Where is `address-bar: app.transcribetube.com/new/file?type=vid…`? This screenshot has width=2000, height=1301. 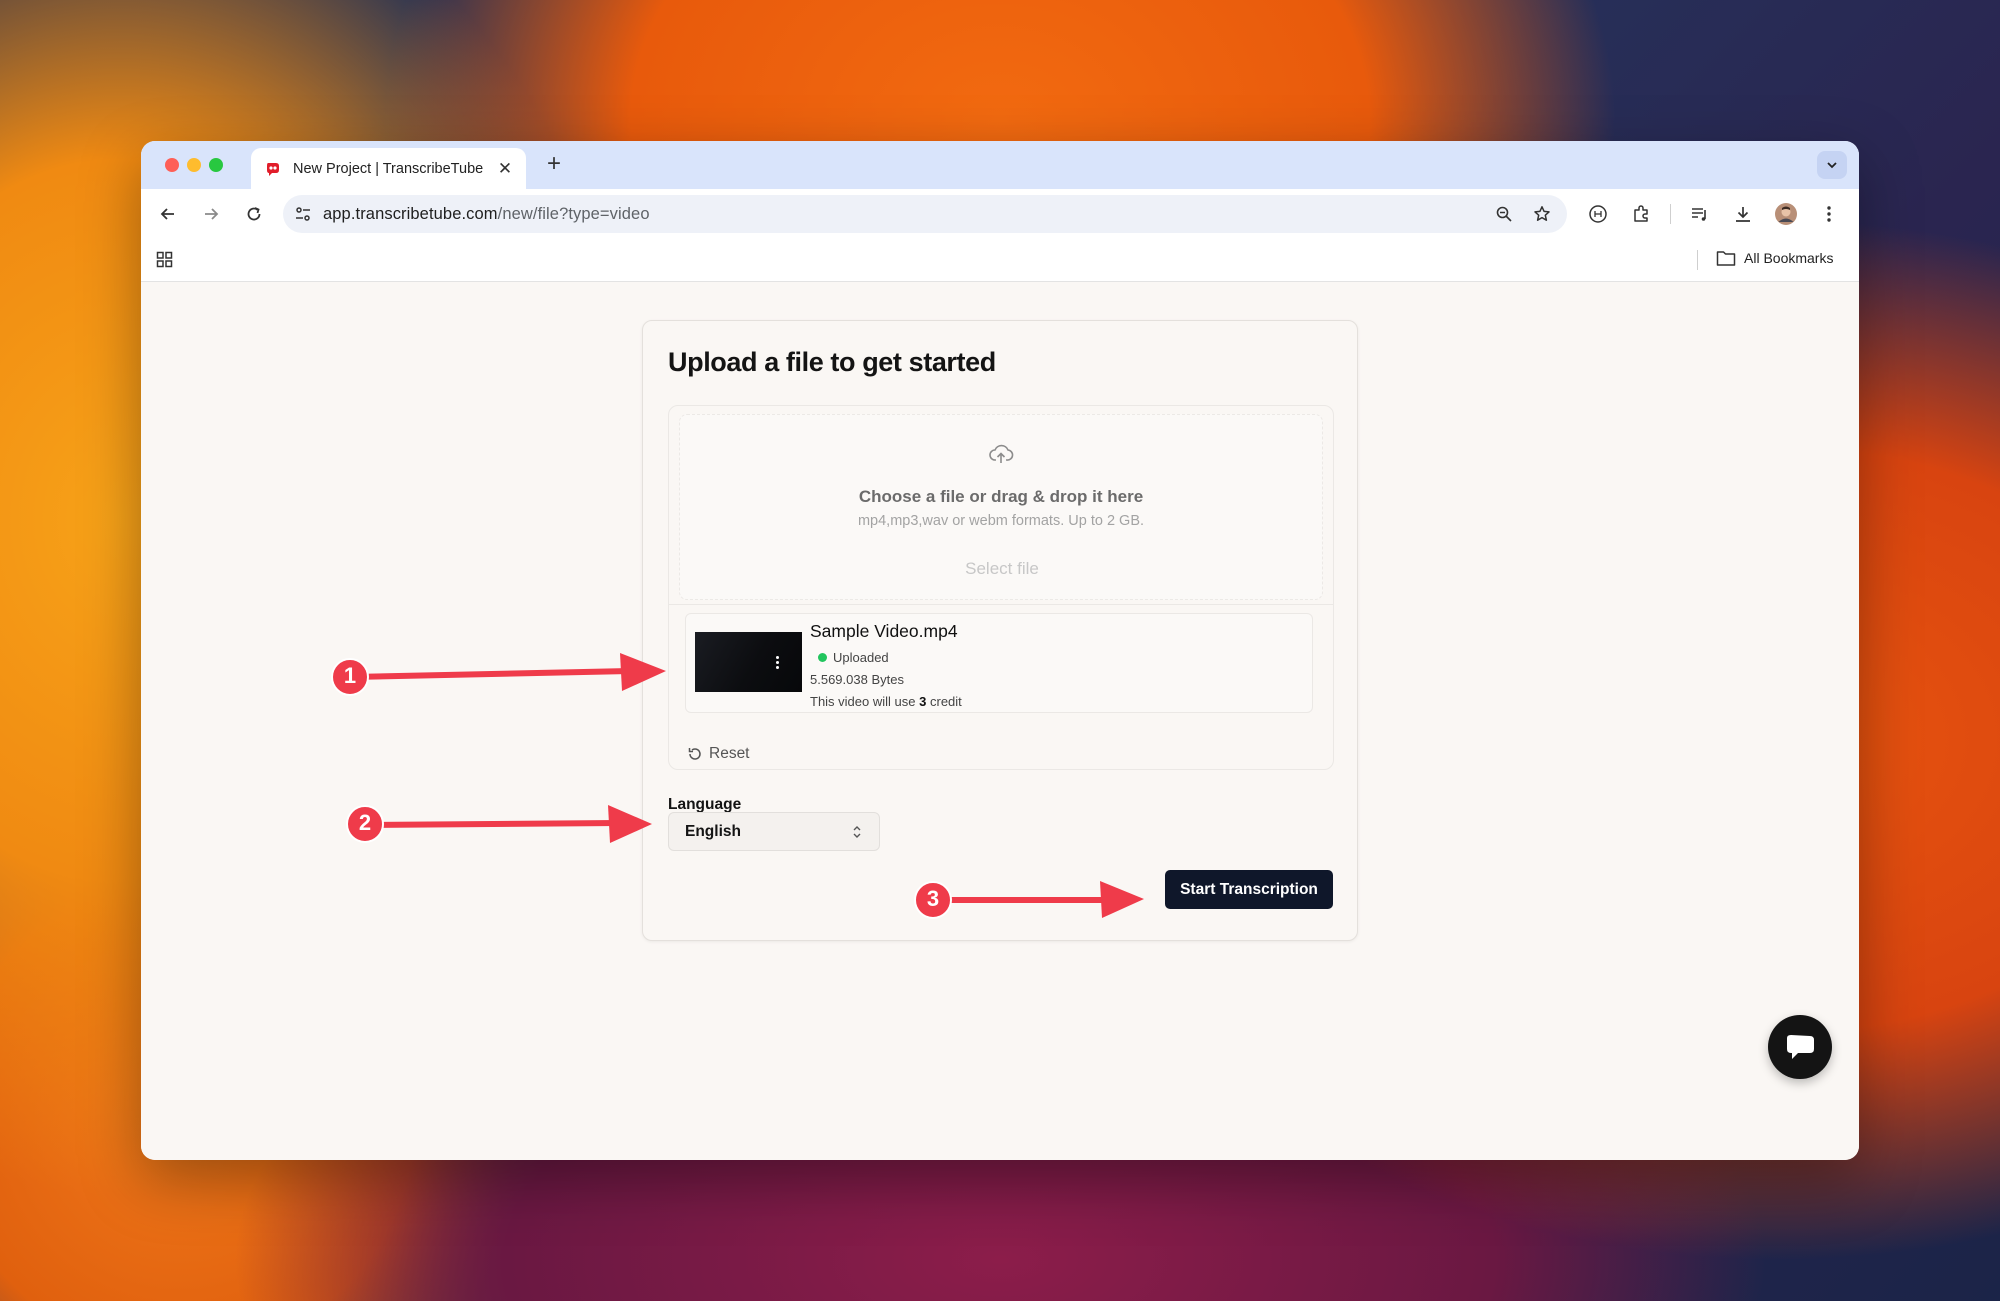
address-bar: app.transcribetube.com/new/file?type=vid… is located at coordinates (925, 214).